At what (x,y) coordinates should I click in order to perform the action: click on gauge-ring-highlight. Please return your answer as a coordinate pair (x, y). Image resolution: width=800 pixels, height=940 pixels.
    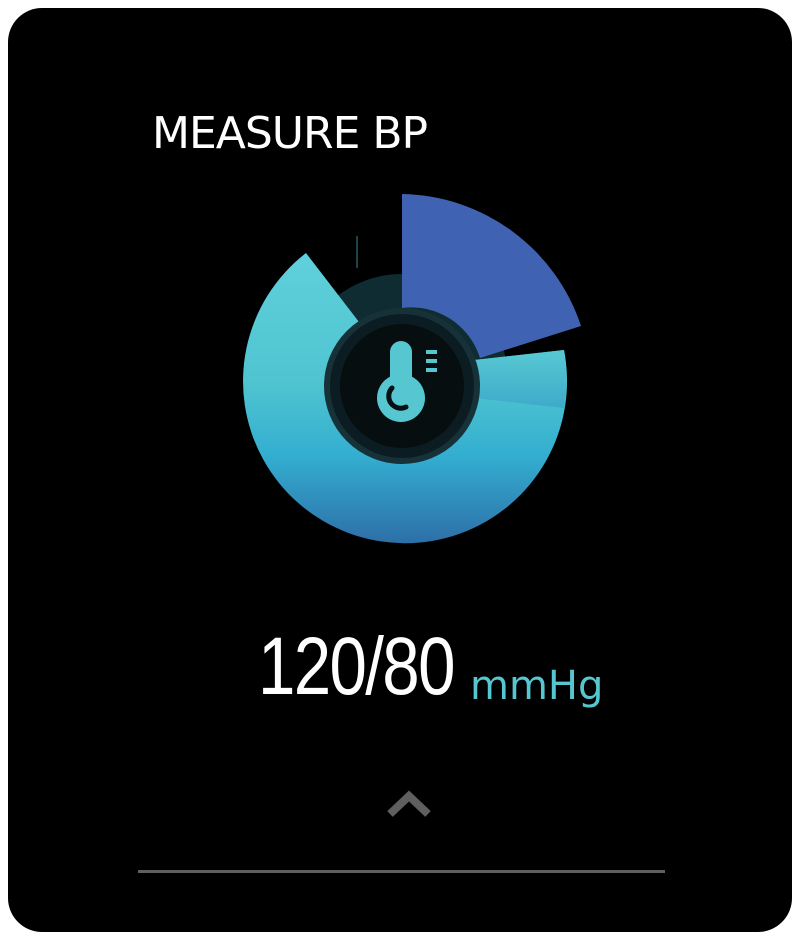
    Looking at the image, I should click on (520, 379).